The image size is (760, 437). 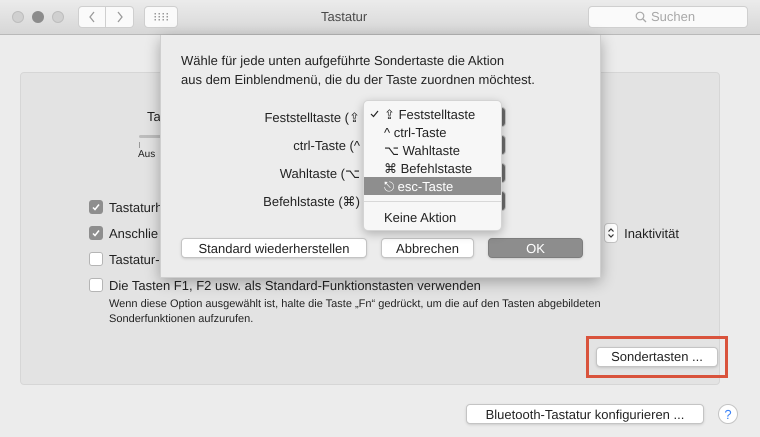 I want to click on search-field: Suchen, so click(x=668, y=17).